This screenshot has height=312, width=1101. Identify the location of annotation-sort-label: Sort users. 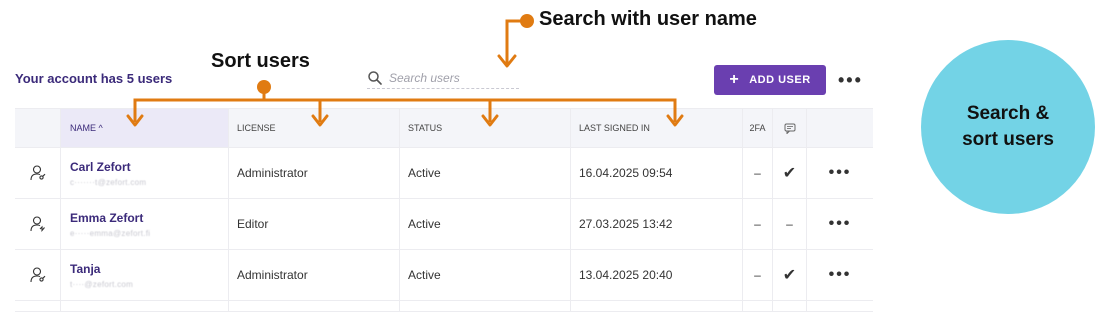
(260, 61).